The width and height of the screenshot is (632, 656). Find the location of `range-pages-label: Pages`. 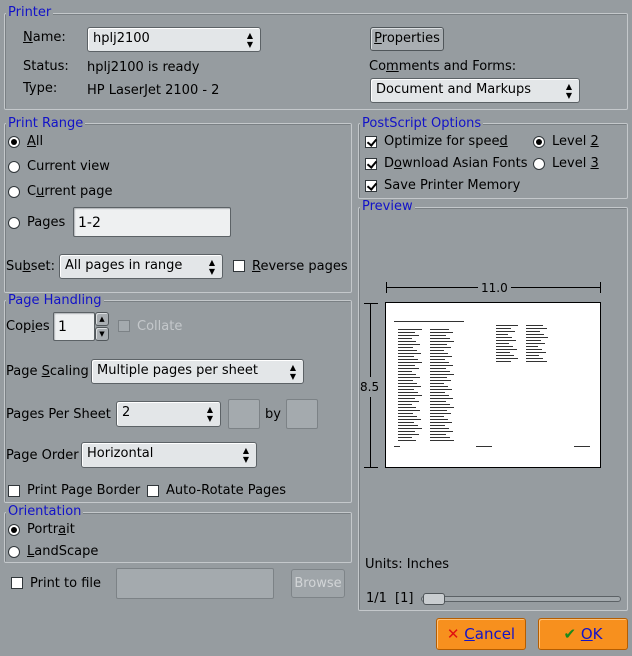

range-pages-label: Pages is located at coordinates (46, 222).